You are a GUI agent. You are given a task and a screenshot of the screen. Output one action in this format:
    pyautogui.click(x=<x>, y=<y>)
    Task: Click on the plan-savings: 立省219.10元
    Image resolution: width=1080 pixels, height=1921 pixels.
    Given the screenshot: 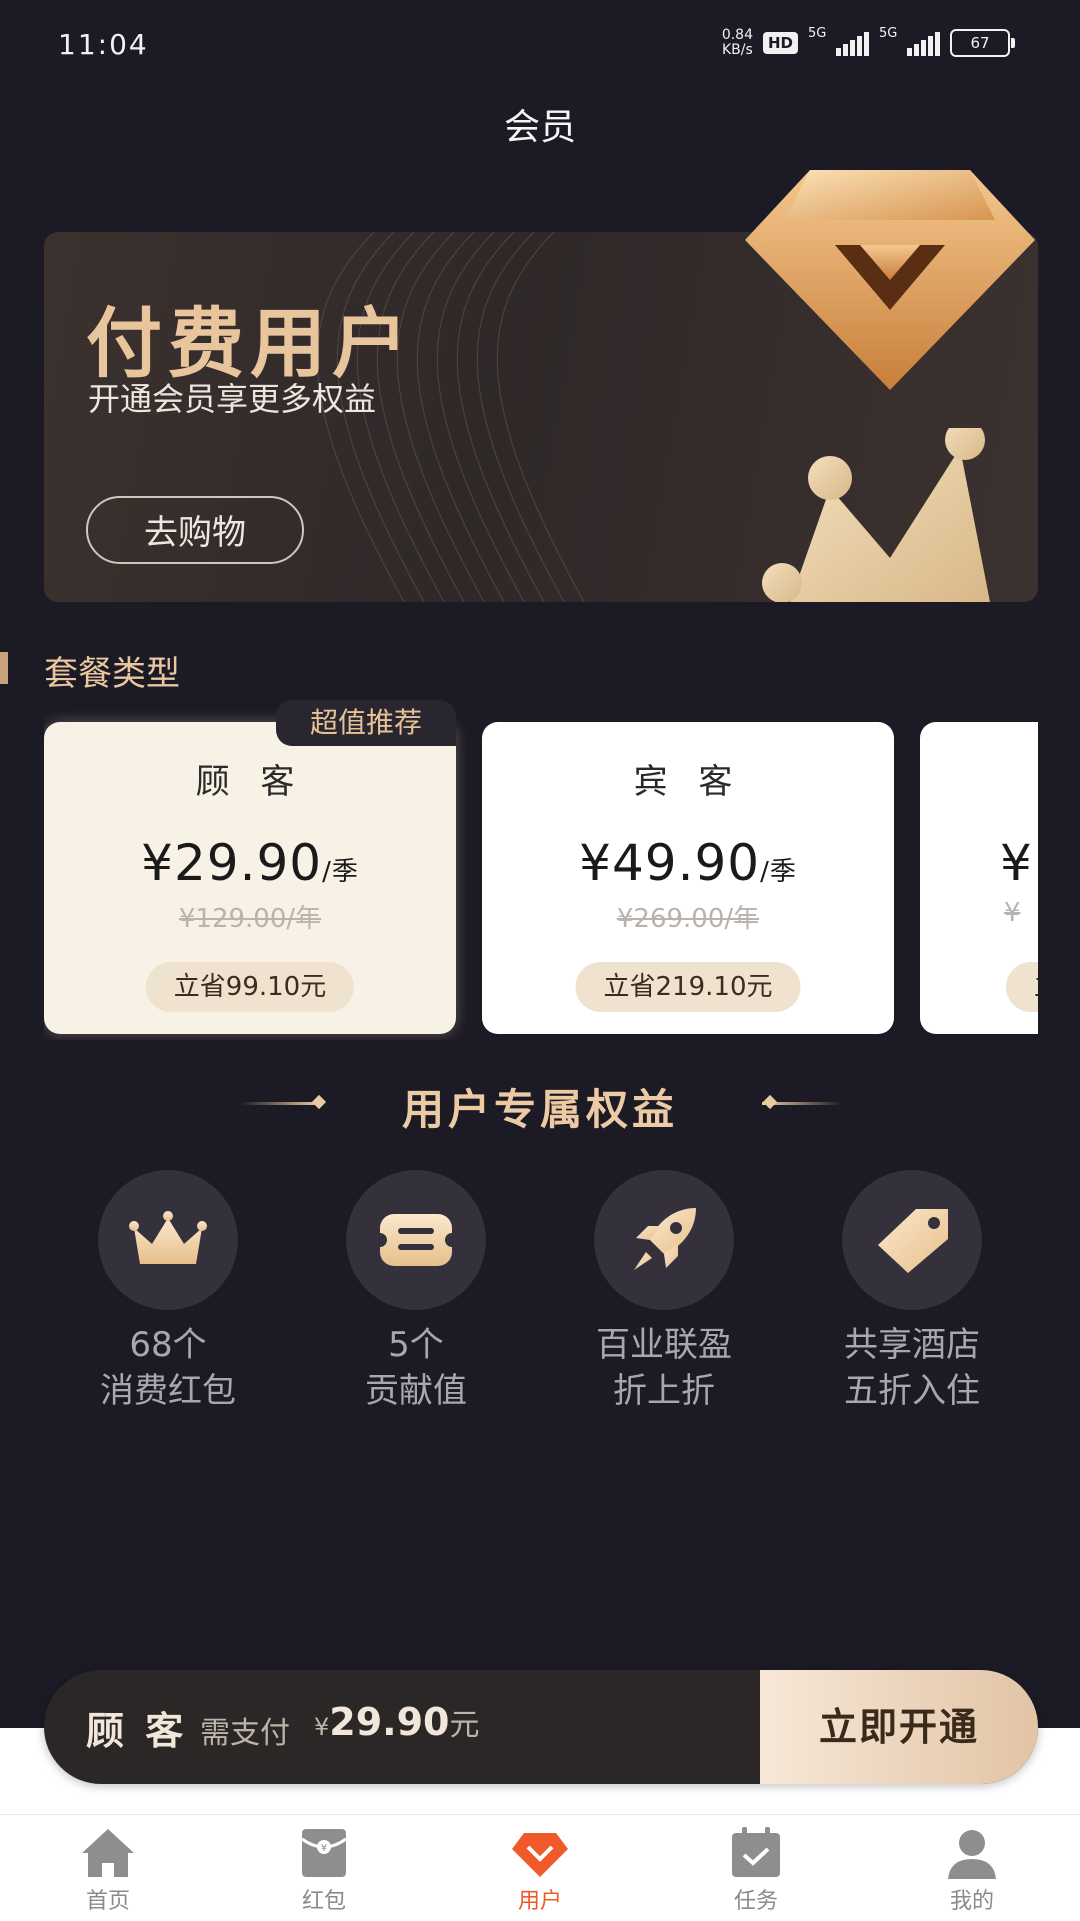 What is the action you would take?
    pyautogui.click(x=688, y=987)
    